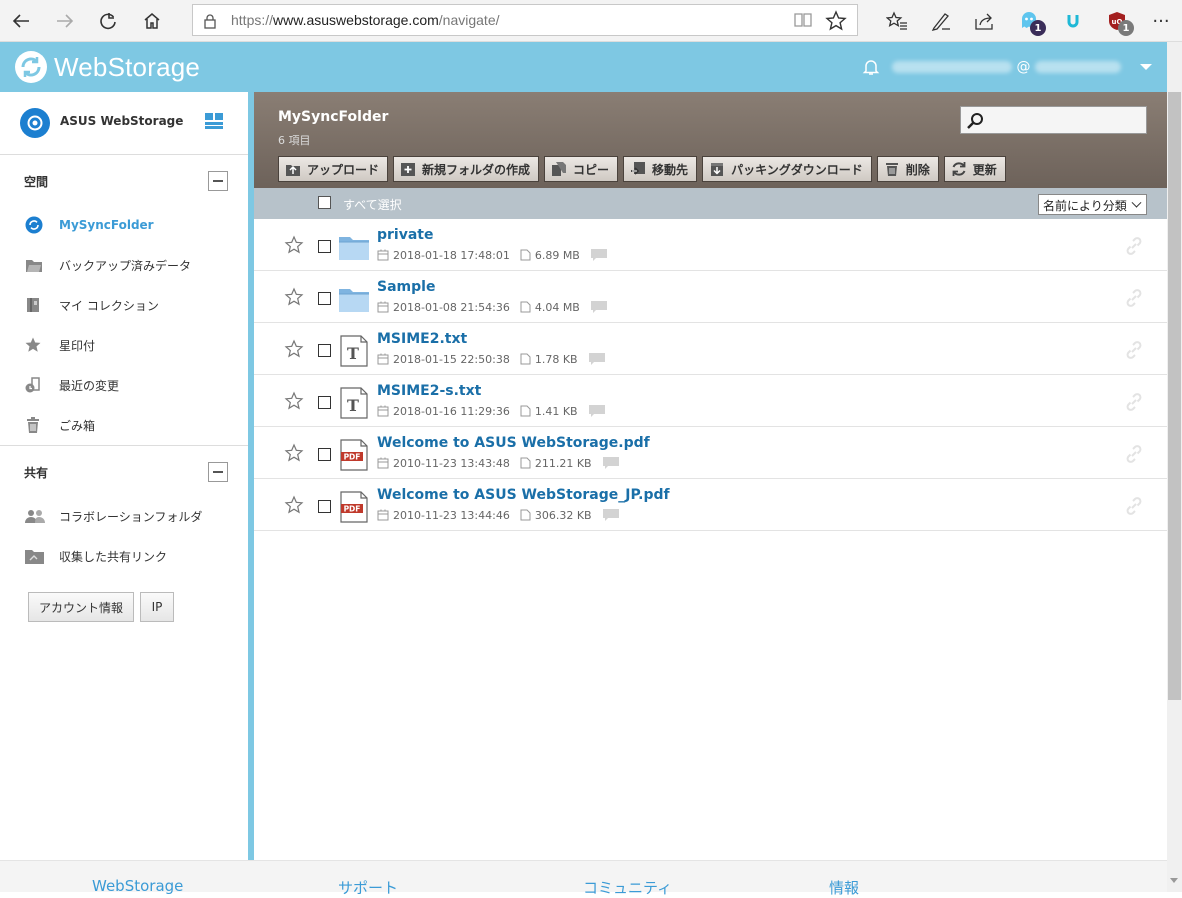 This screenshot has width=1182, height=898. What do you see at coordinates (429, 391) in the screenshot?
I see `file-name: MSIME2-s.txt` at bounding box center [429, 391].